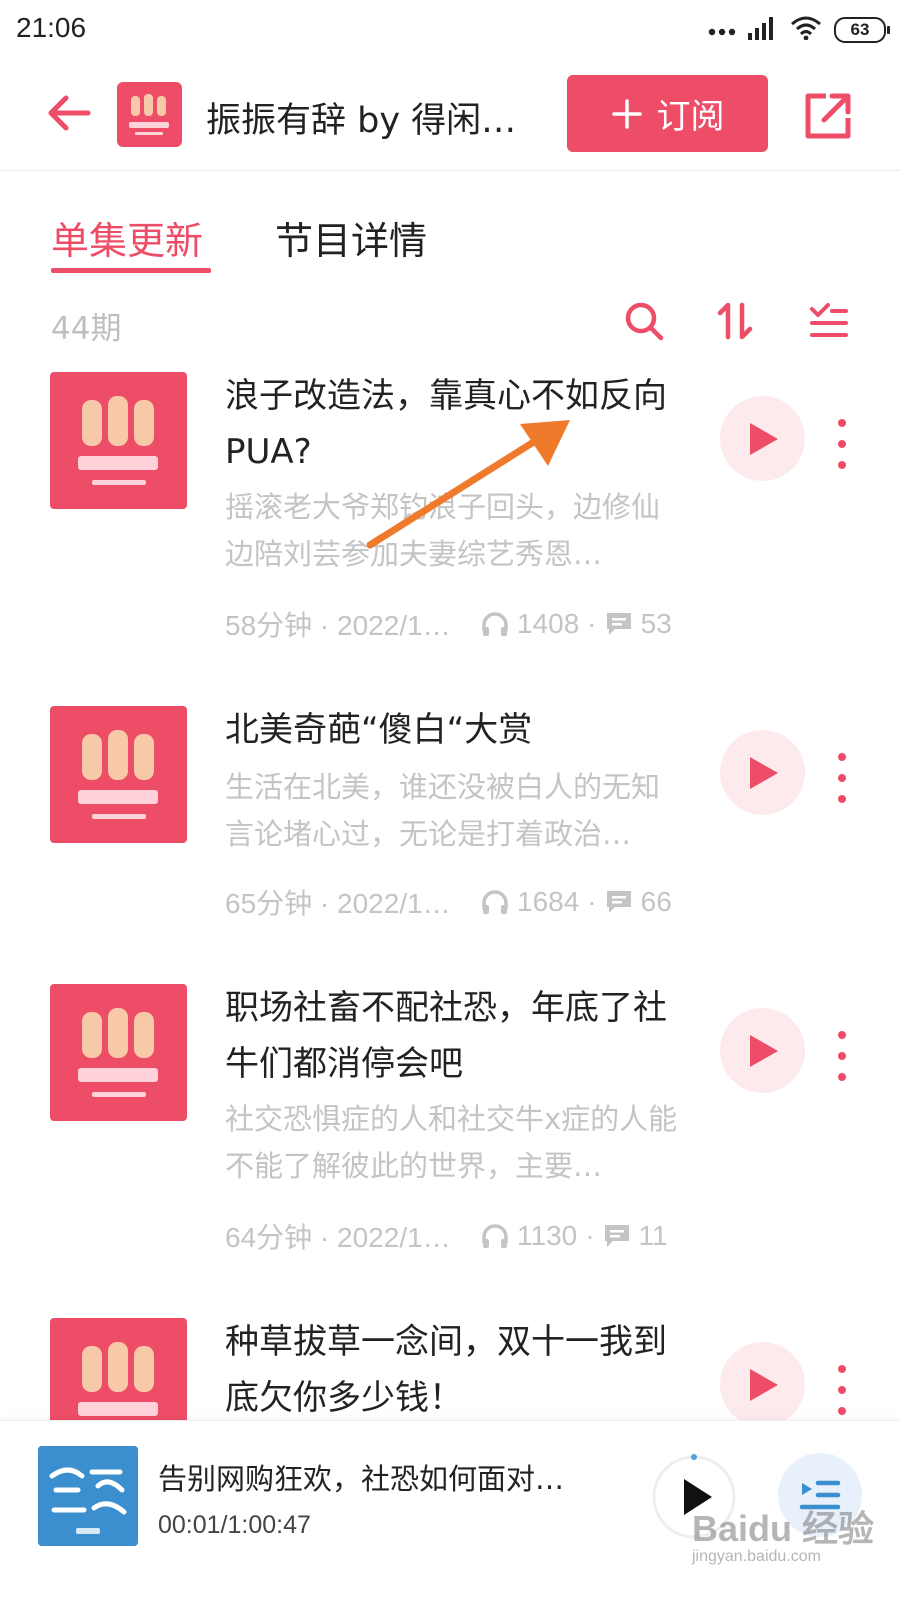  I want to click on battery-indicator: 63, so click(862, 30).